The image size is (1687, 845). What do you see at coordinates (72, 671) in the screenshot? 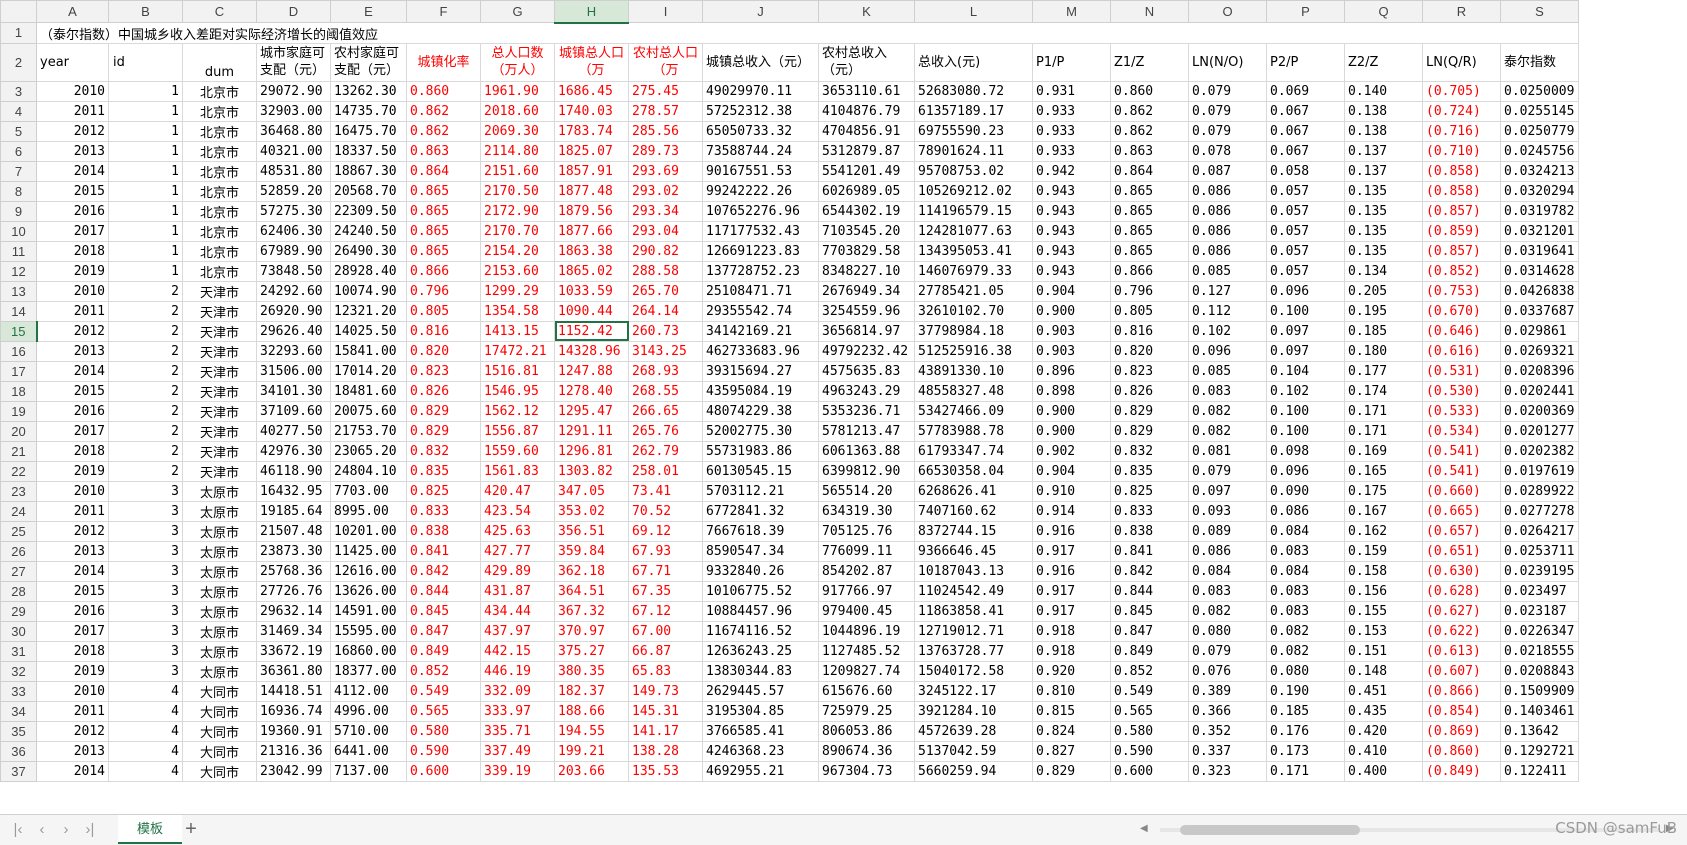
I see `cell-A32: 2019` at bounding box center [72, 671].